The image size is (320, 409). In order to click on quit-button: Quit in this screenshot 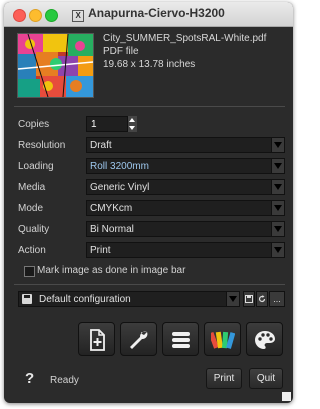, I will do `click(266, 378)`.